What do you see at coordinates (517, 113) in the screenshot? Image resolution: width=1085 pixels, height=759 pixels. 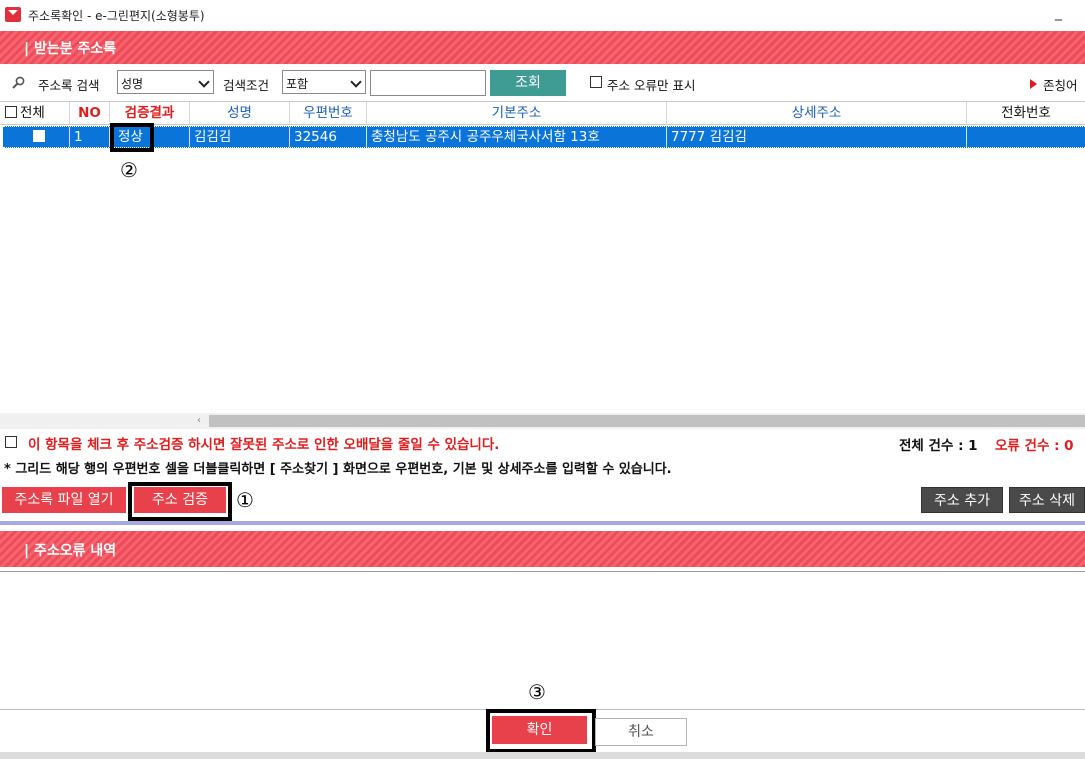 I see `col-base-address: 기본주소` at bounding box center [517, 113].